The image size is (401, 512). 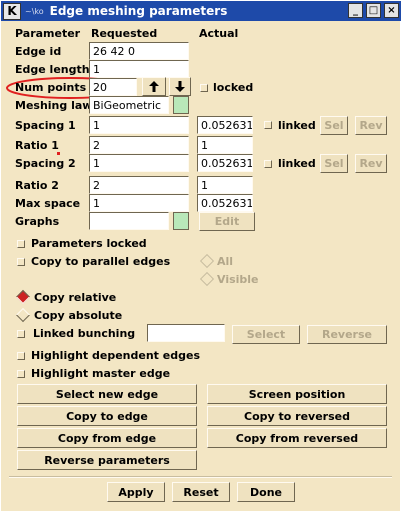 What do you see at coordinates (107, 460) in the screenshot?
I see `reverse-parameters-button: Reverse parameters` at bounding box center [107, 460].